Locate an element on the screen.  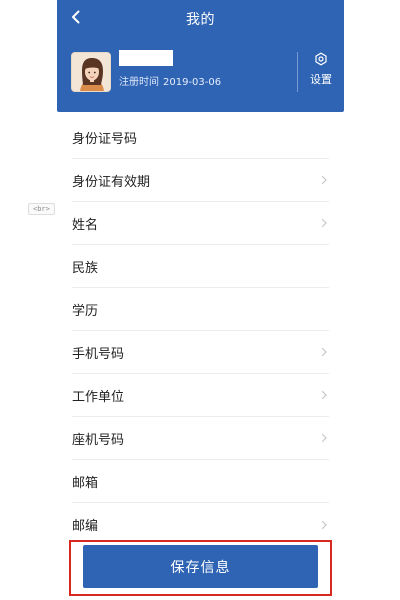
form-row-email: 邮箱 is located at coordinates (200, 481).